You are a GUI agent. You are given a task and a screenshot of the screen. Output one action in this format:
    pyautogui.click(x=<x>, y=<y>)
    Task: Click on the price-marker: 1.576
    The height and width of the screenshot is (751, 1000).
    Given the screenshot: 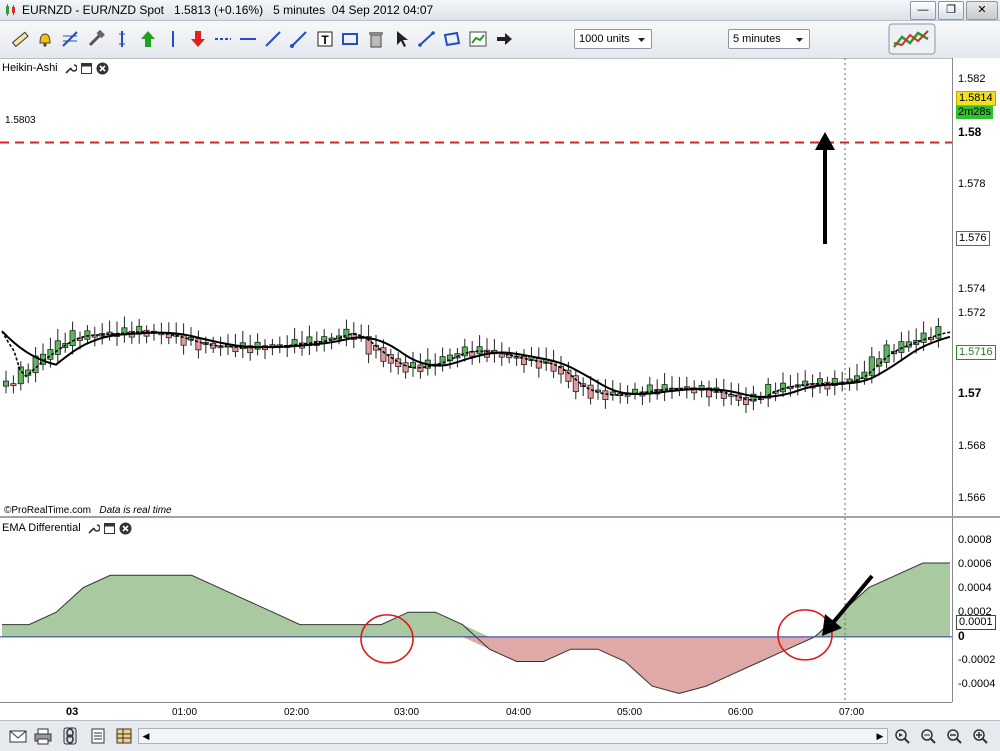 What is the action you would take?
    pyautogui.click(x=973, y=238)
    